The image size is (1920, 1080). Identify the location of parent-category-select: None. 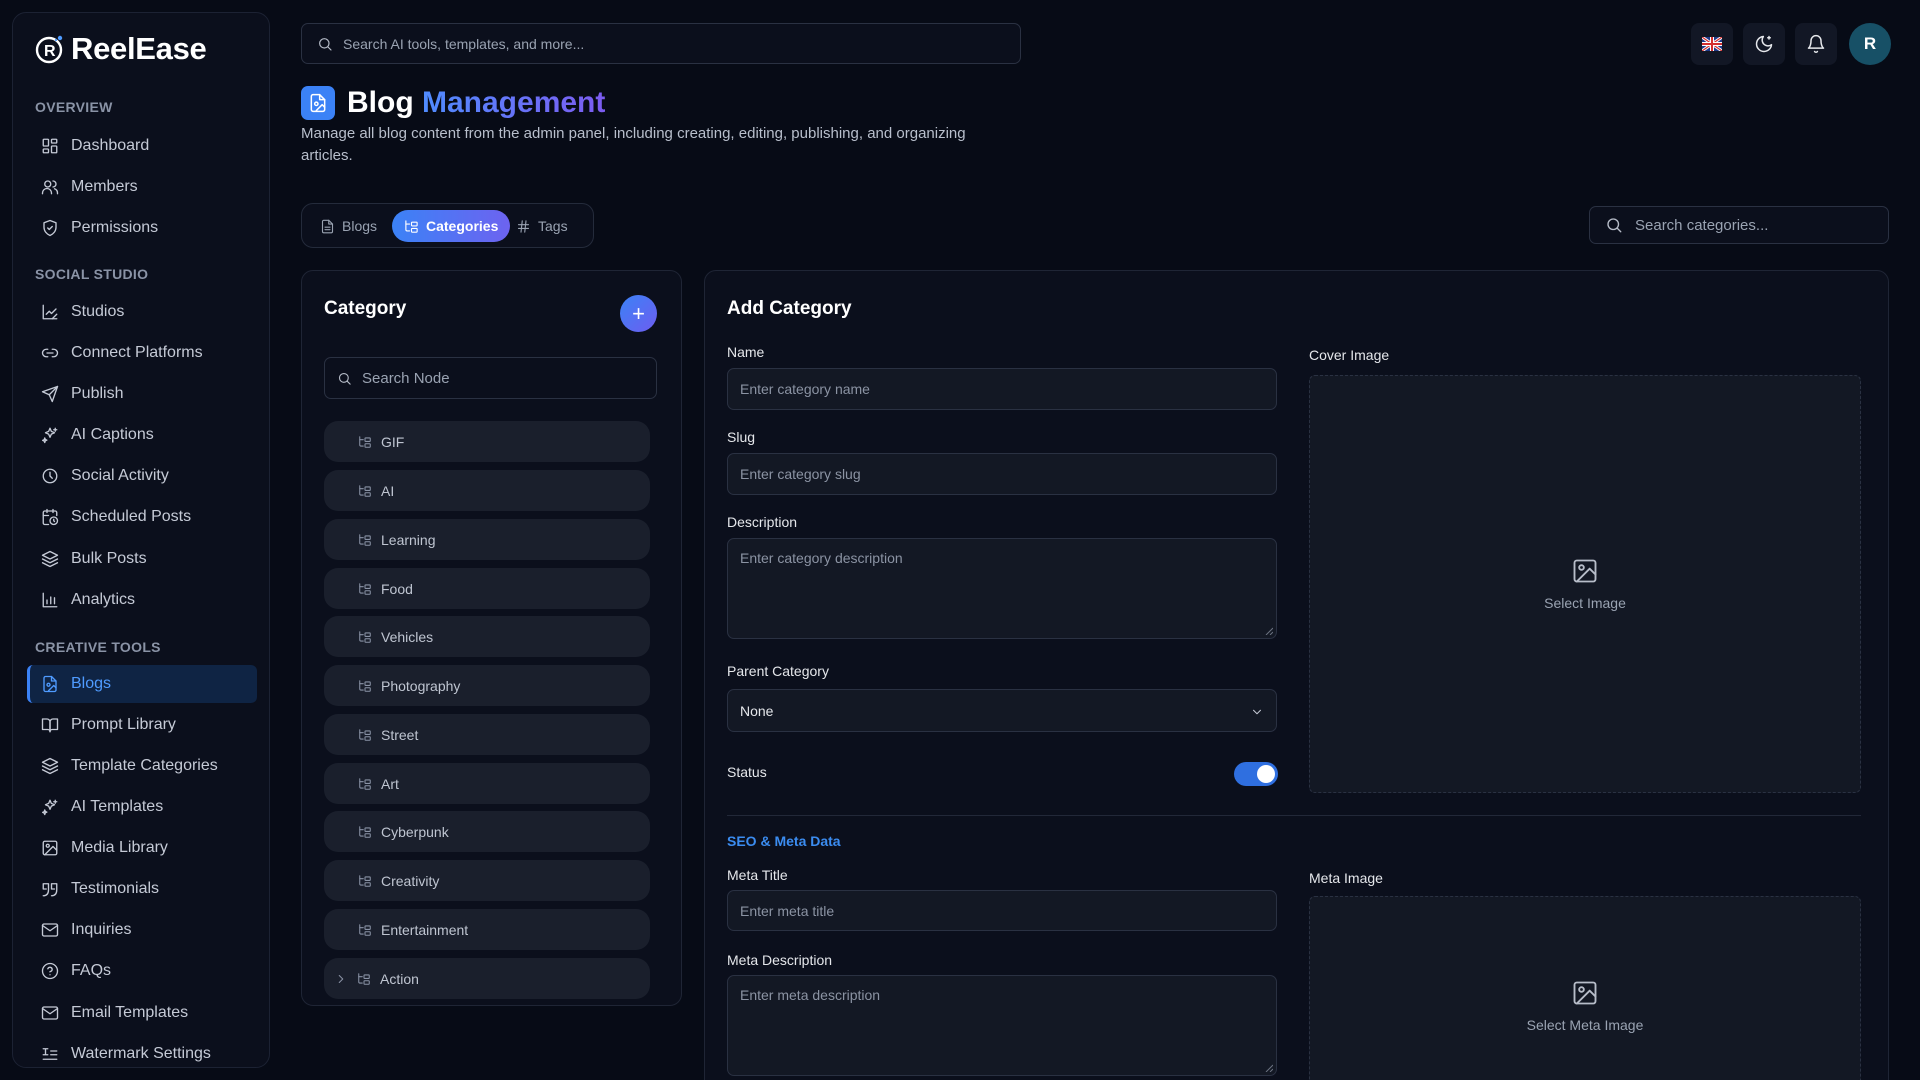
(1002, 710).